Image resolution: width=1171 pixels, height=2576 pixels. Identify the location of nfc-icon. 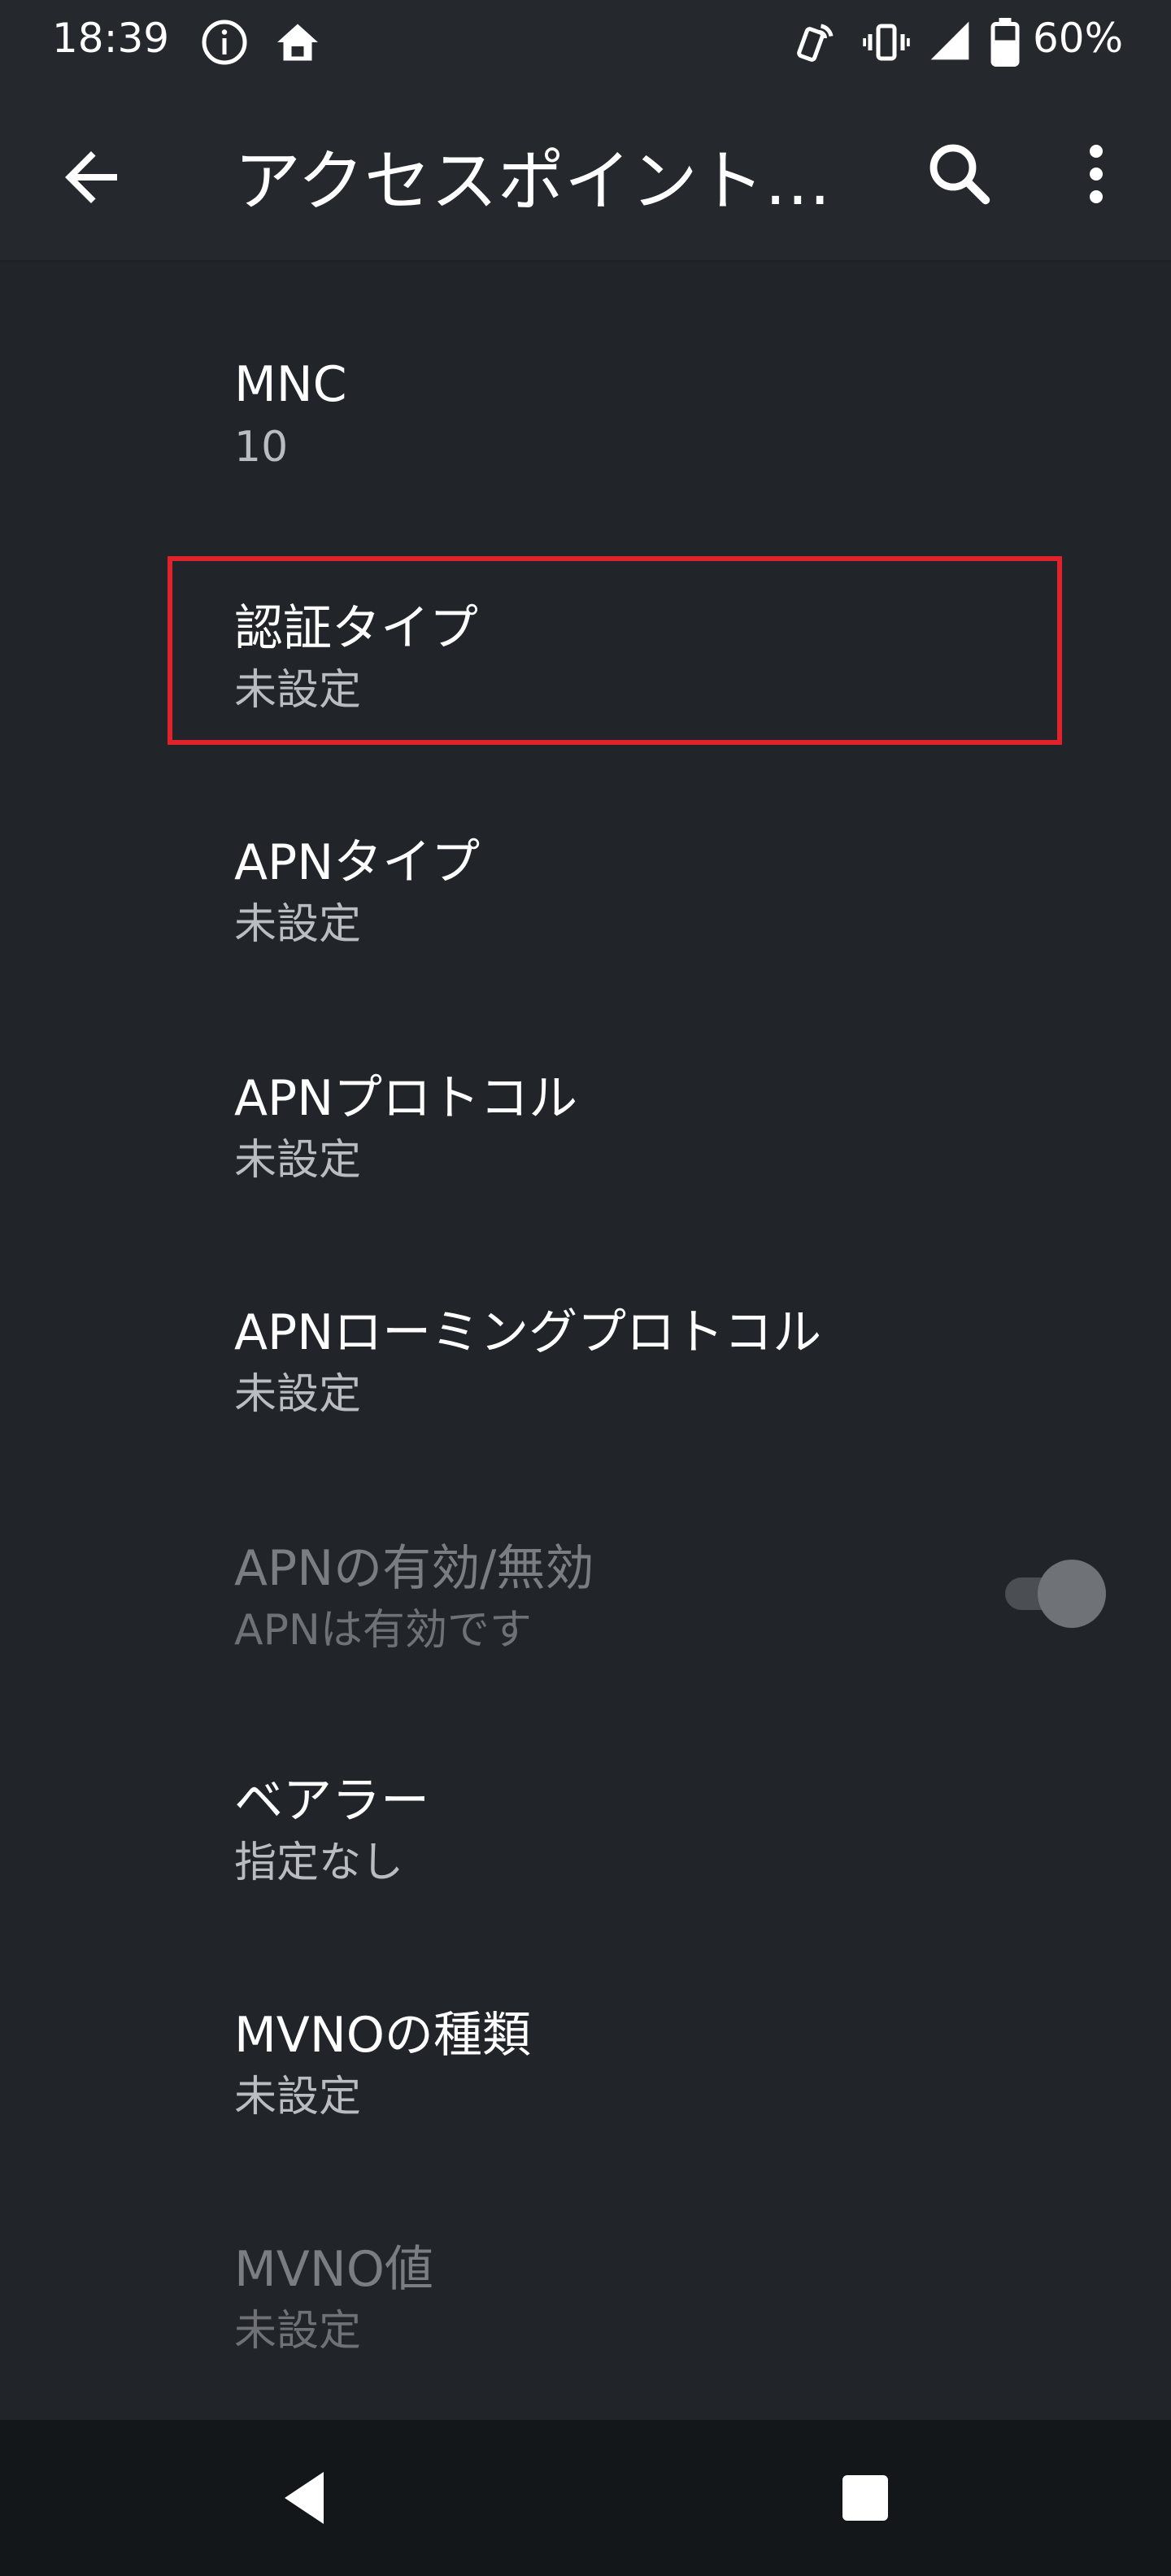
(815, 44).